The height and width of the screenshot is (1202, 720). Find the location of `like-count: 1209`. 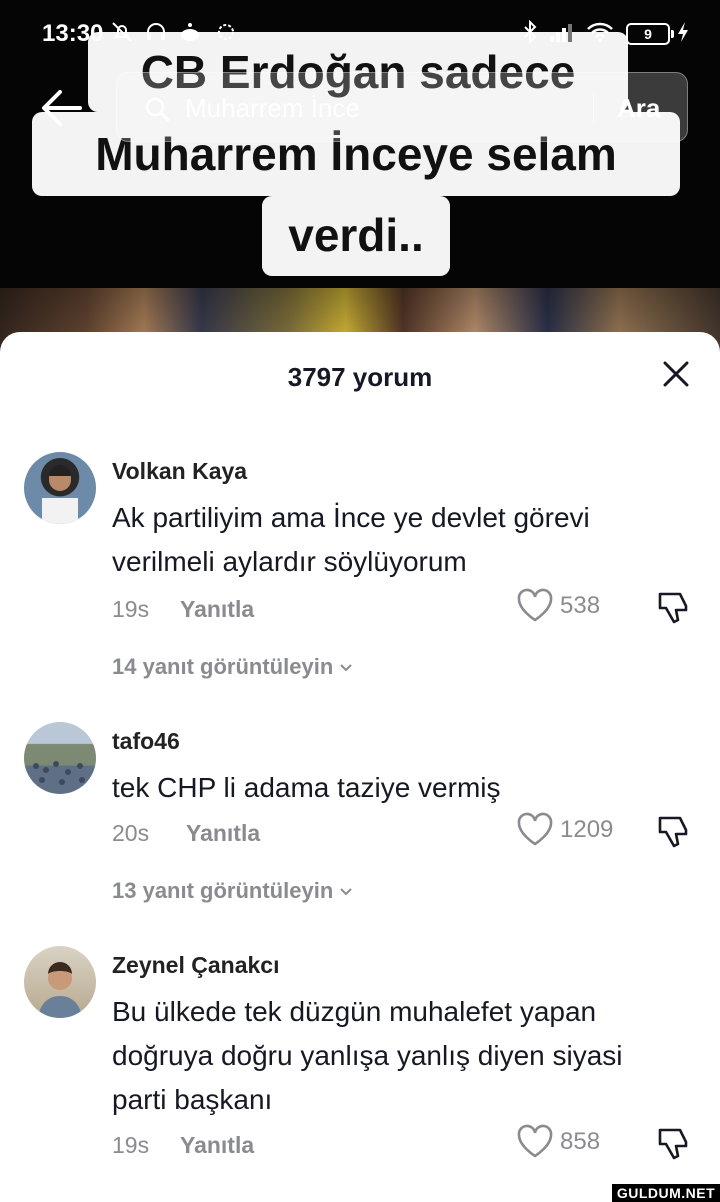

like-count: 1209 is located at coordinates (587, 829).